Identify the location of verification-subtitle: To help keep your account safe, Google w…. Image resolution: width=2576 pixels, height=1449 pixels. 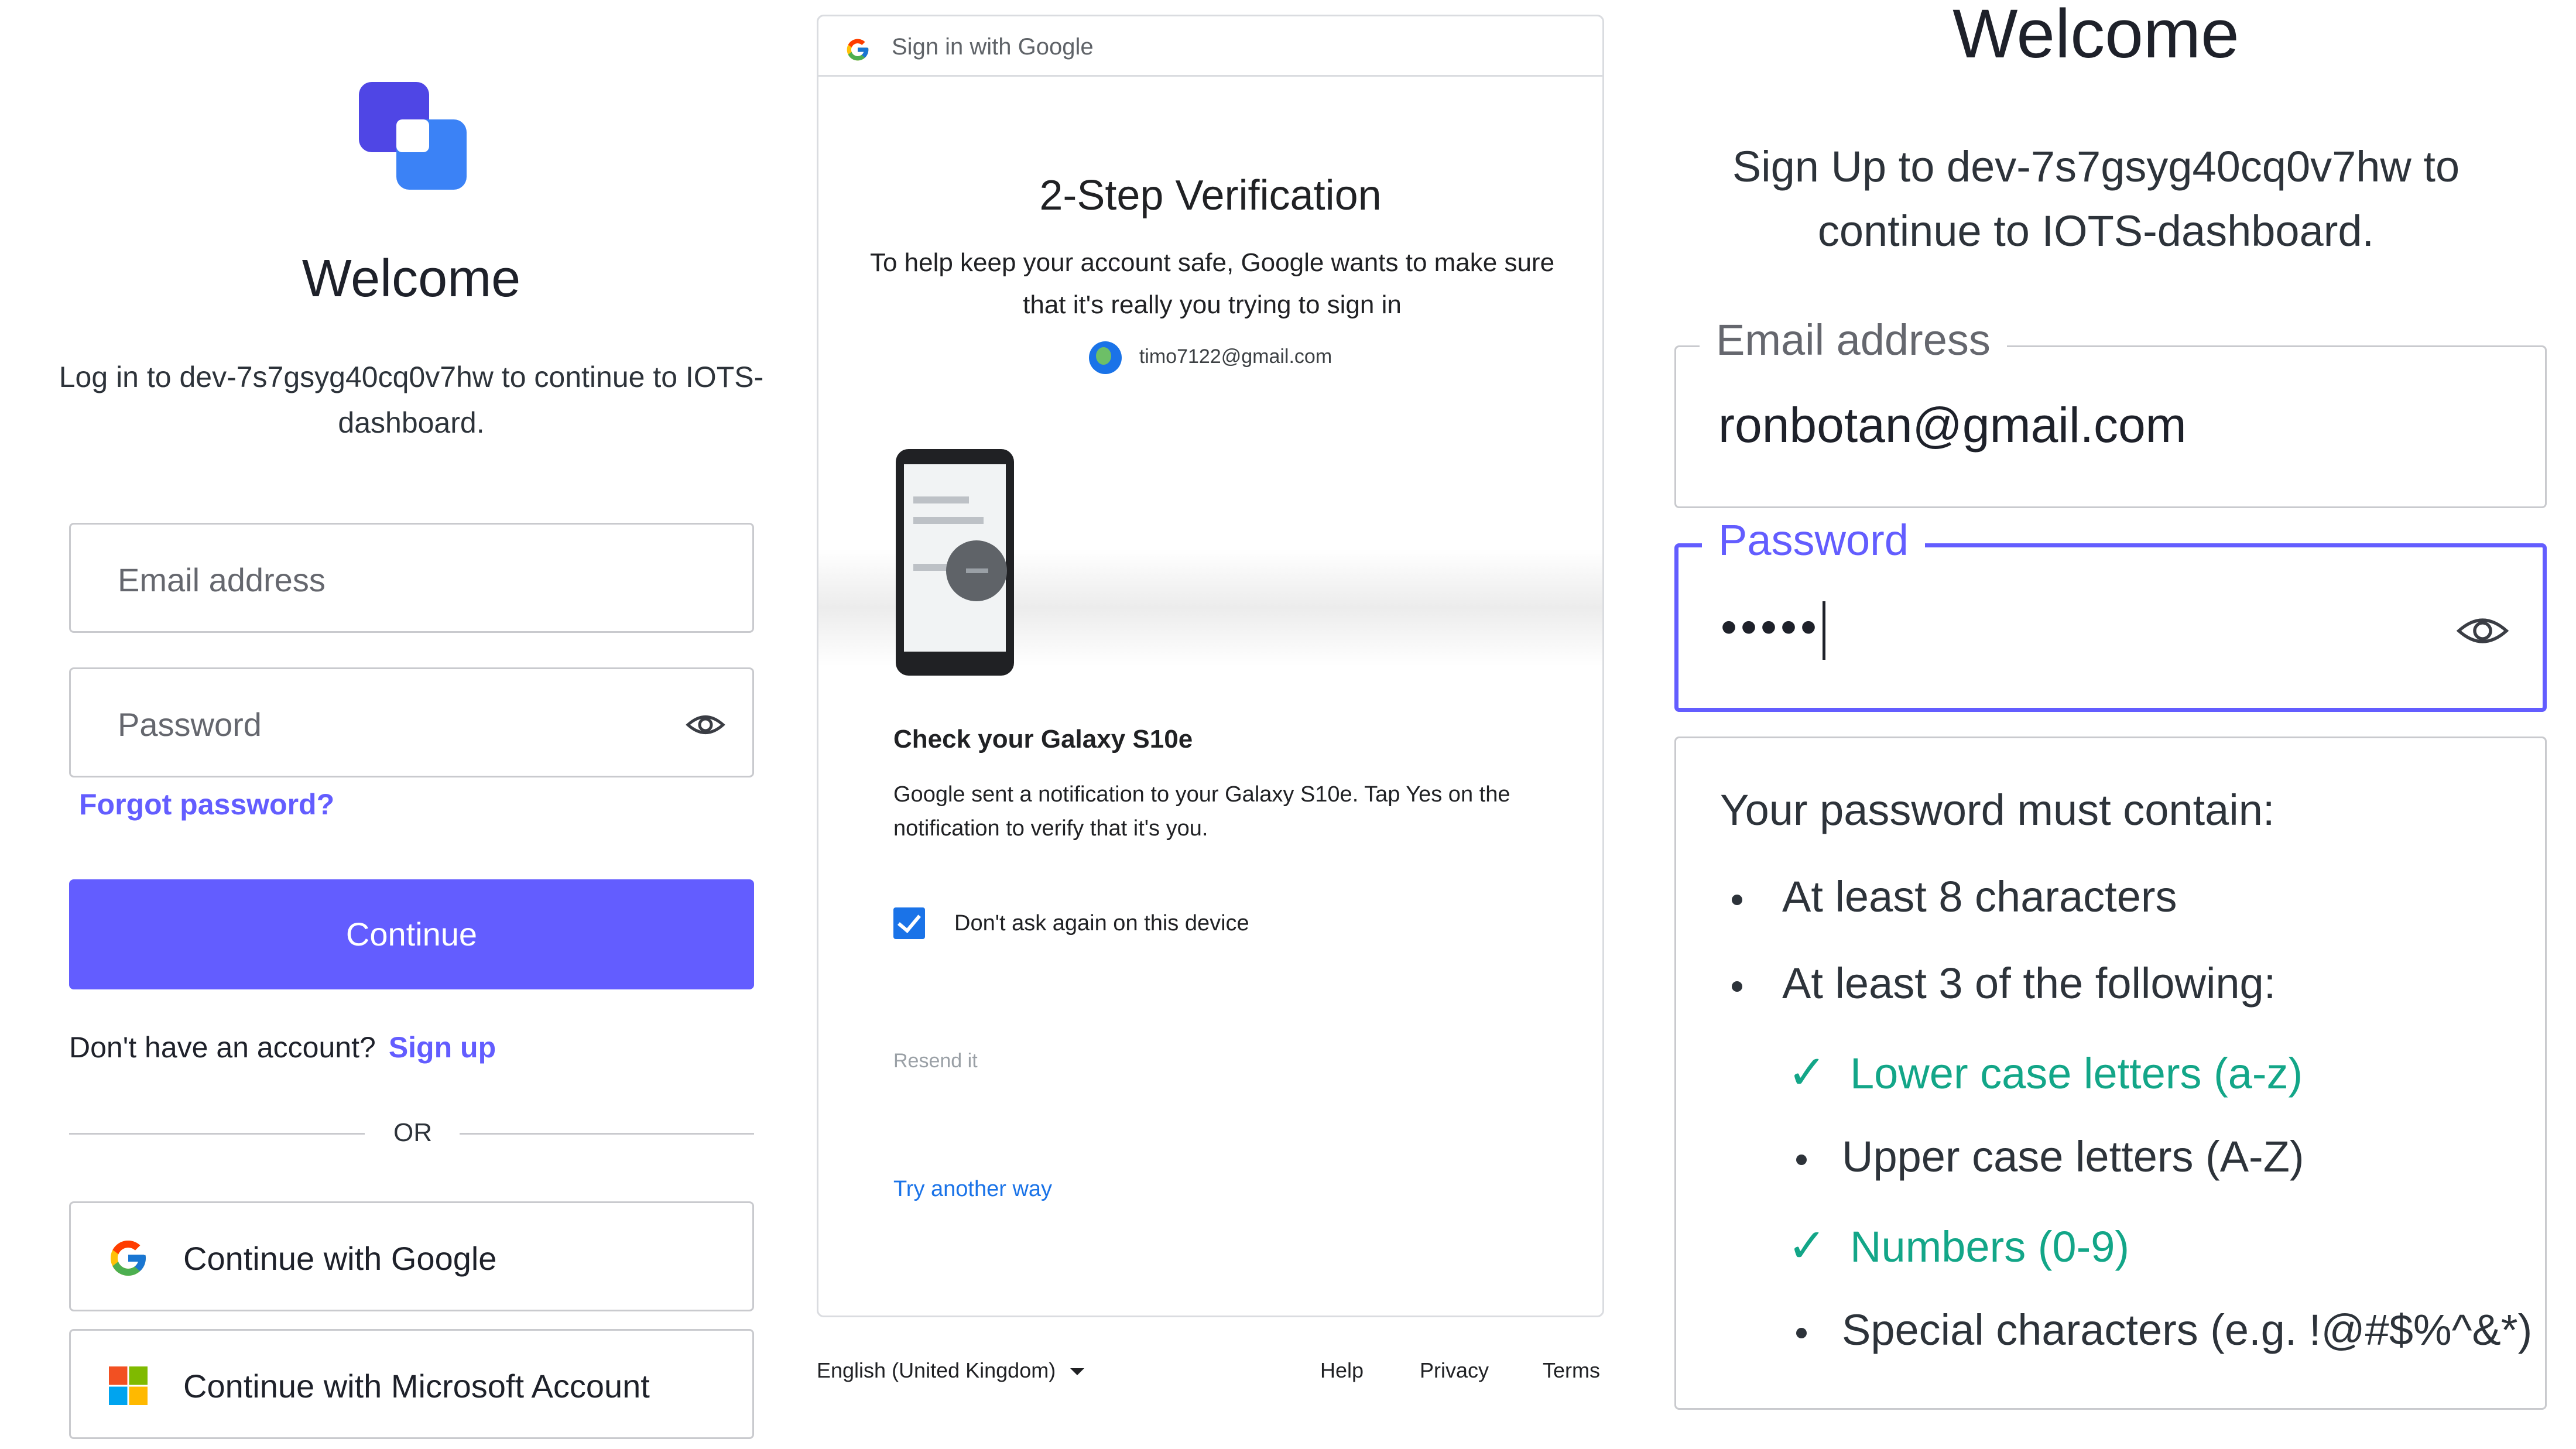
(1212, 283).